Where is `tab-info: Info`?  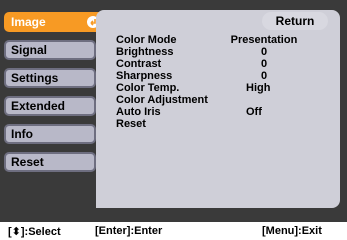 tab-info: Info is located at coordinates (50, 134).